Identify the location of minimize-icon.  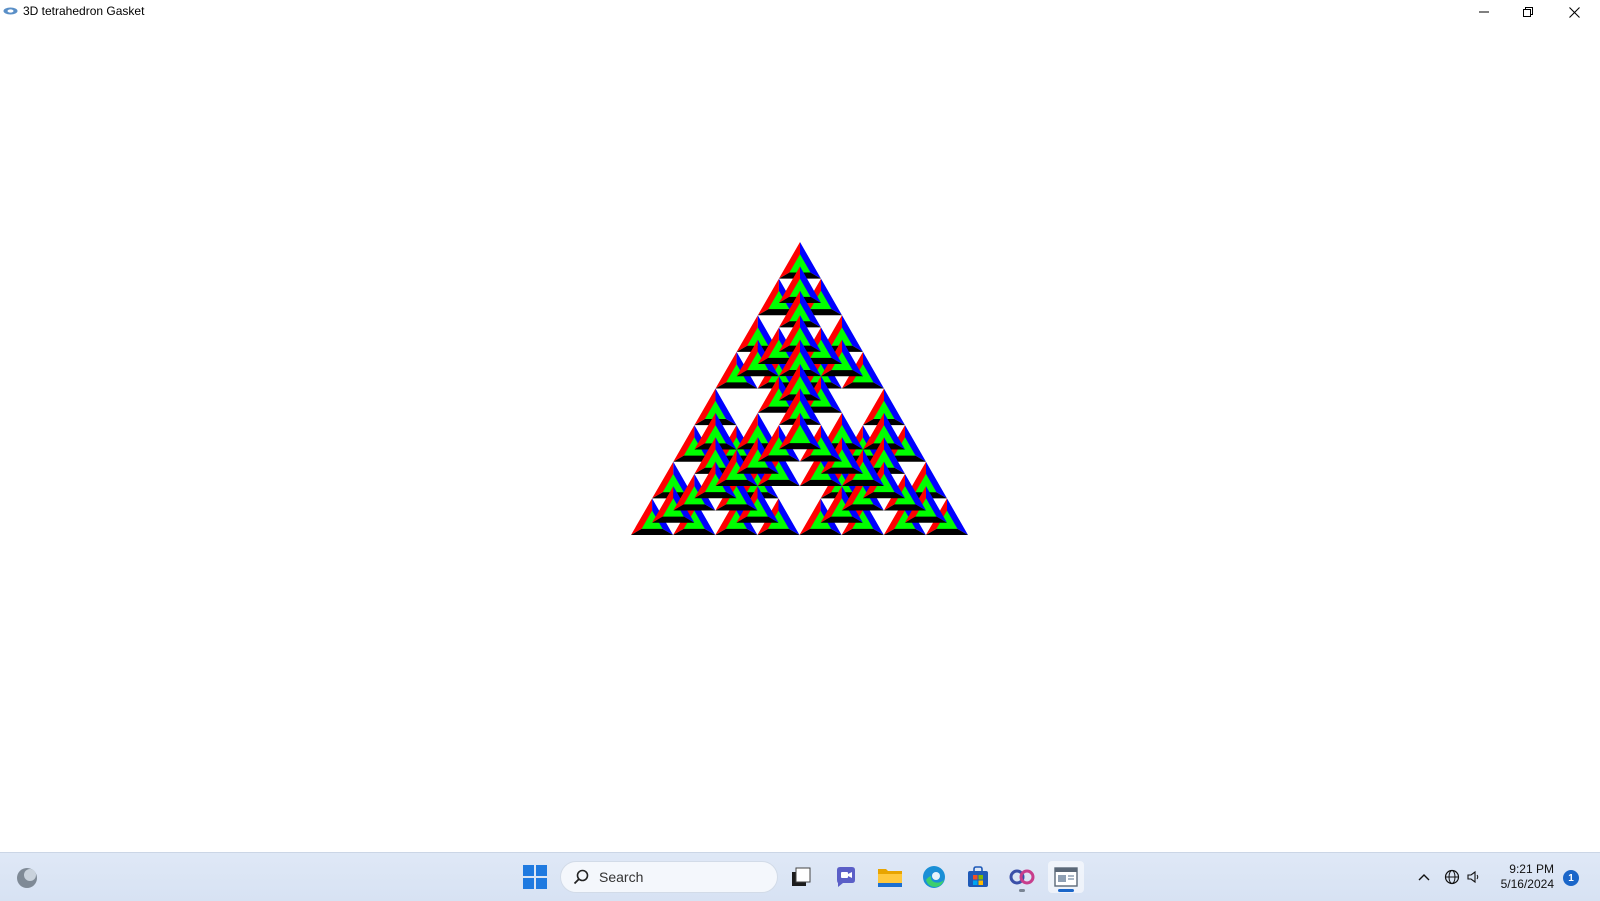
(1484, 12).